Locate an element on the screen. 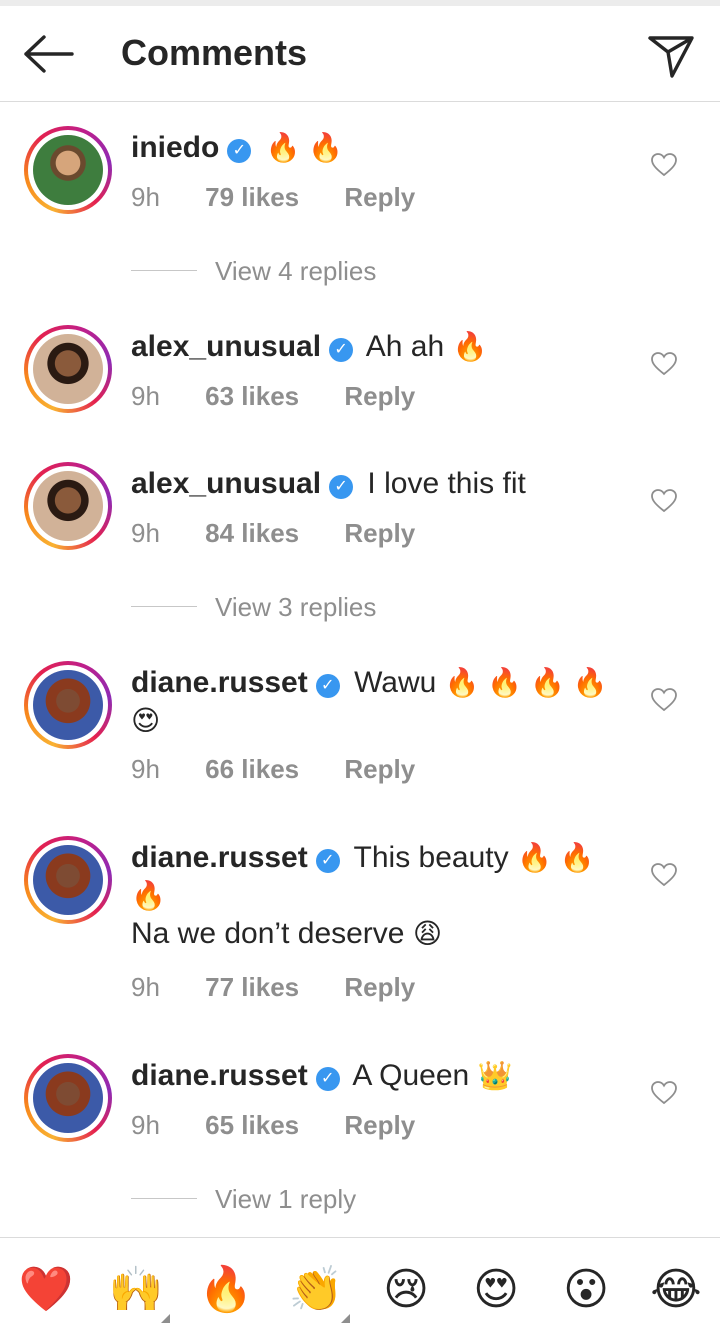 This screenshot has width=720, height=1335. comment-text: Ah ah is located at coordinates (405, 346).